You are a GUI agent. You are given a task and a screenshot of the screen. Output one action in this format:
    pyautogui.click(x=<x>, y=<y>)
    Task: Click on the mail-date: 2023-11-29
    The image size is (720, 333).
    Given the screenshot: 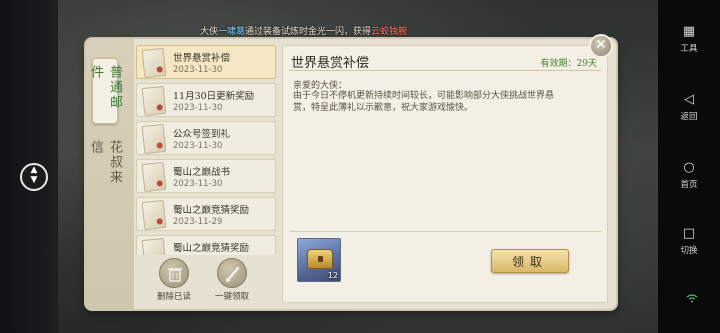 What is the action you would take?
    pyautogui.click(x=198, y=222)
    